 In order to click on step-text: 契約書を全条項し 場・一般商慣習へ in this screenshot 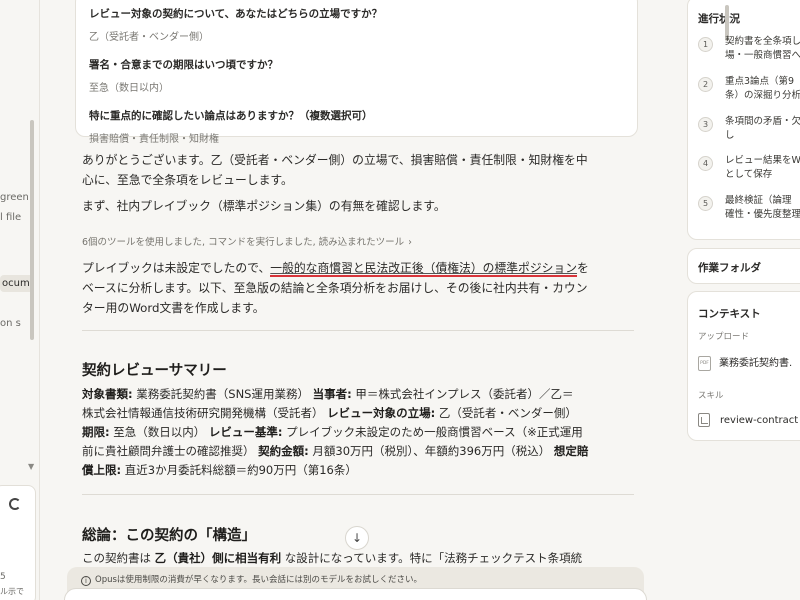, I will do `click(762, 49)`.